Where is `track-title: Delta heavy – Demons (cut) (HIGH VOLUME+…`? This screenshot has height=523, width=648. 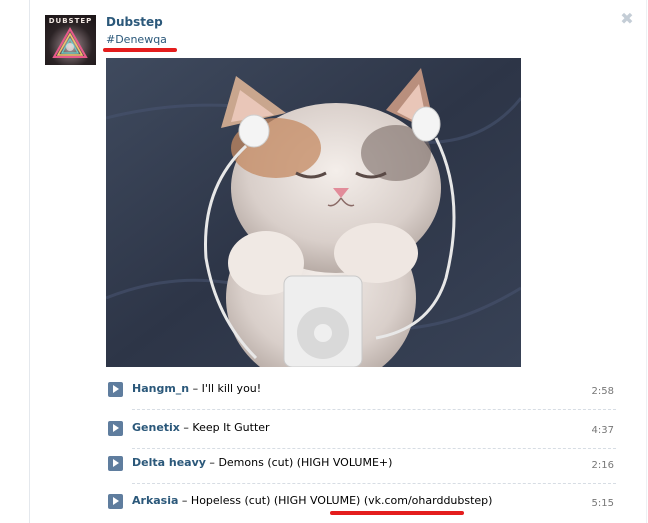
track-title: Delta heavy – Demons (cut) (HIGH VOLUME+… is located at coordinates (262, 462).